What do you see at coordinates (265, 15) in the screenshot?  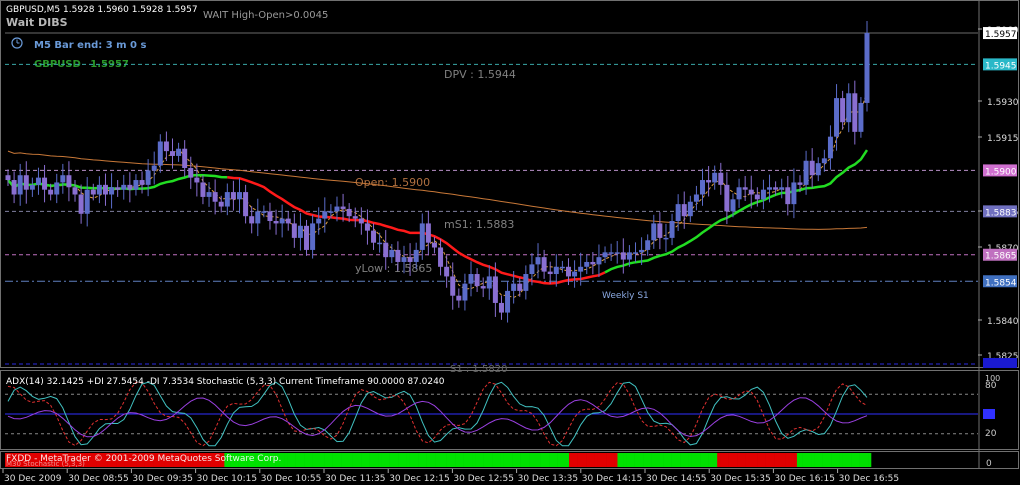 I see `wait-message: WAIT High-Open>0.0045` at bounding box center [265, 15].